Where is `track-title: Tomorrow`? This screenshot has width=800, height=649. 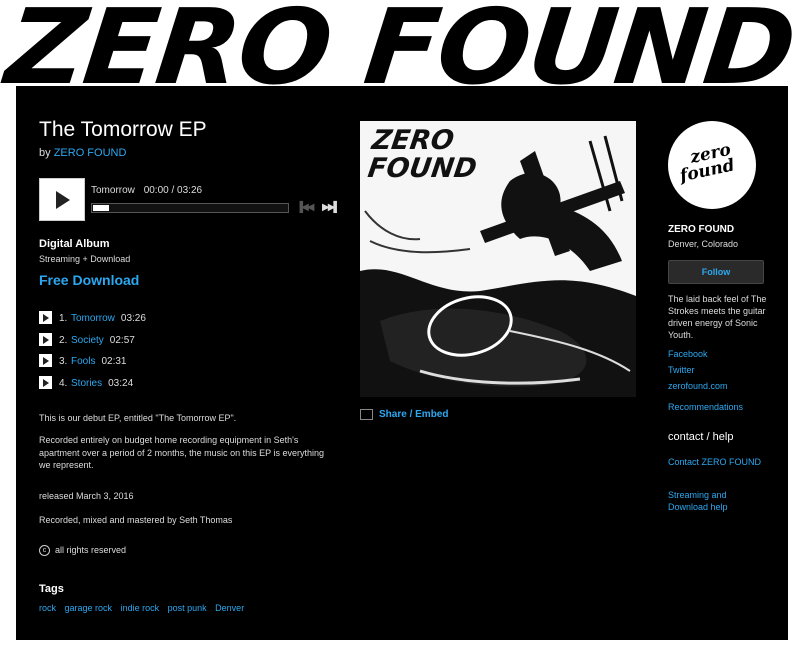 track-title: Tomorrow is located at coordinates (93, 318).